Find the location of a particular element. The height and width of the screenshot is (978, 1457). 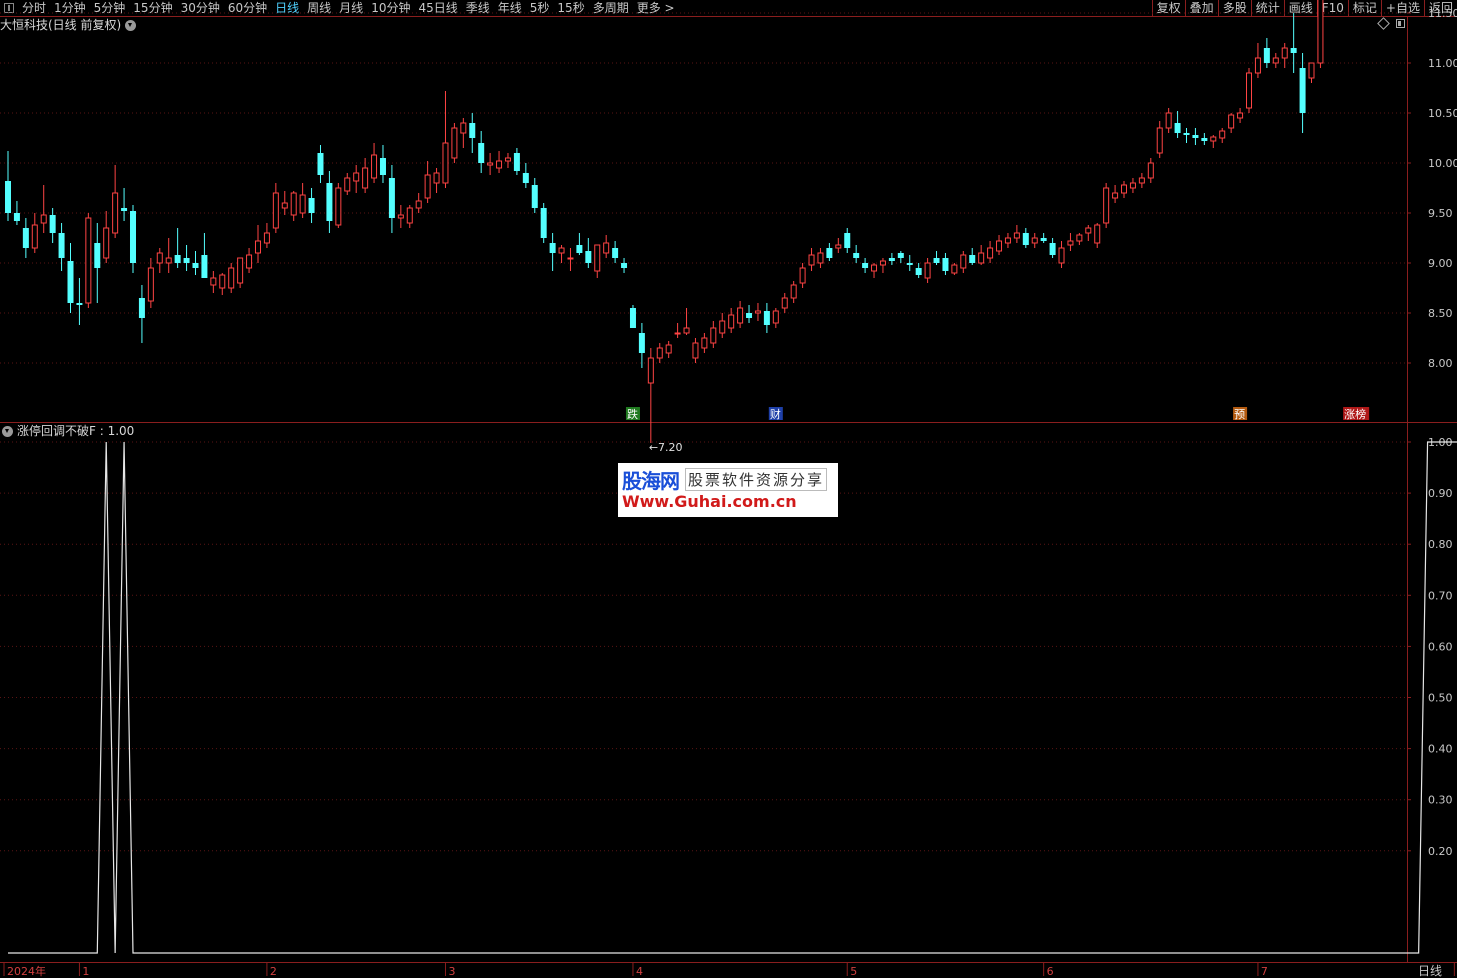

watermark-url: Www.Guhai.com.cn is located at coordinates (709, 501).